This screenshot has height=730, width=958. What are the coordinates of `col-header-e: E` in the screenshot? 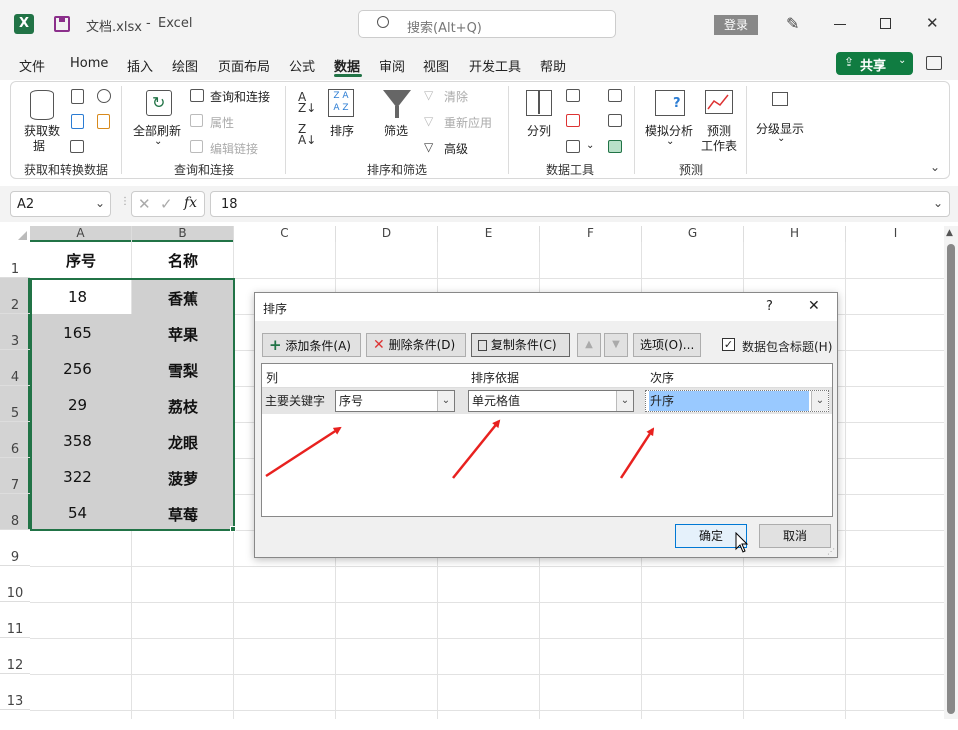 It's located at (489, 234).